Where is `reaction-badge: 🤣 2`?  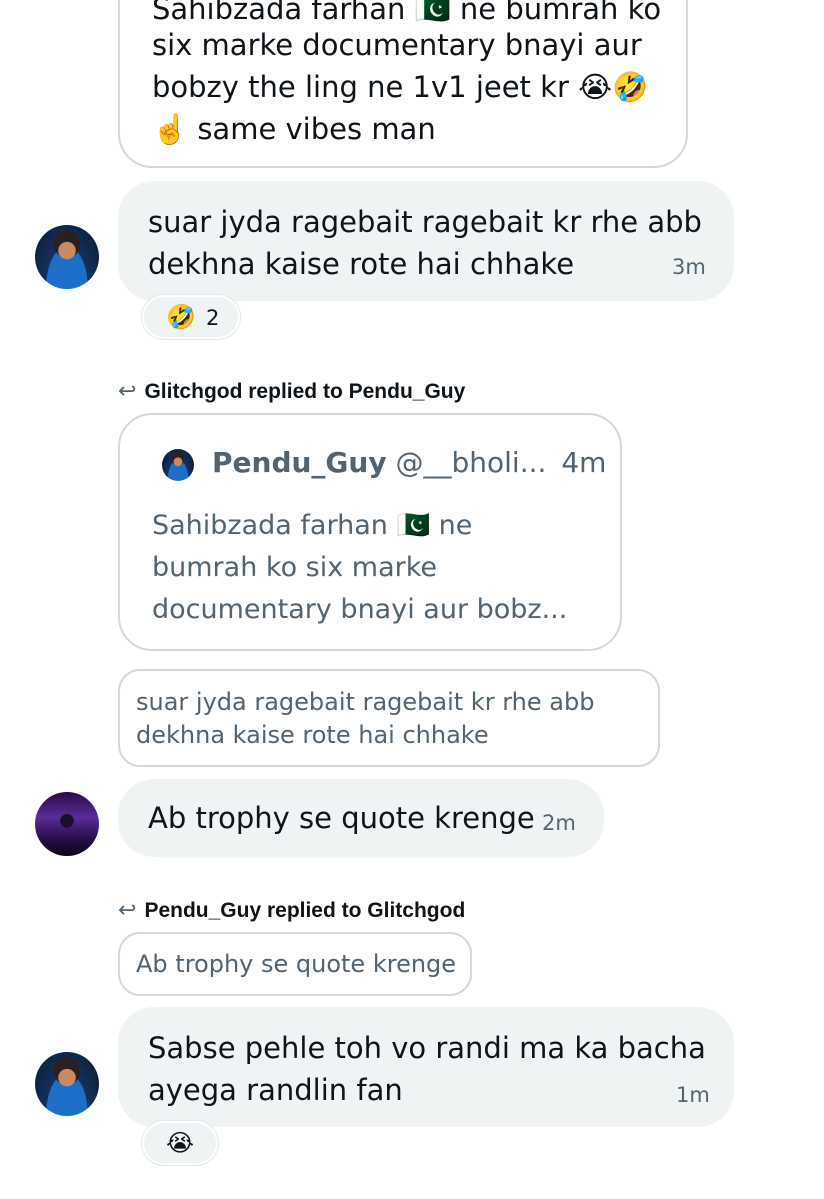
reaction-badge: 🤣 2 is located at coordinates (191, 317).